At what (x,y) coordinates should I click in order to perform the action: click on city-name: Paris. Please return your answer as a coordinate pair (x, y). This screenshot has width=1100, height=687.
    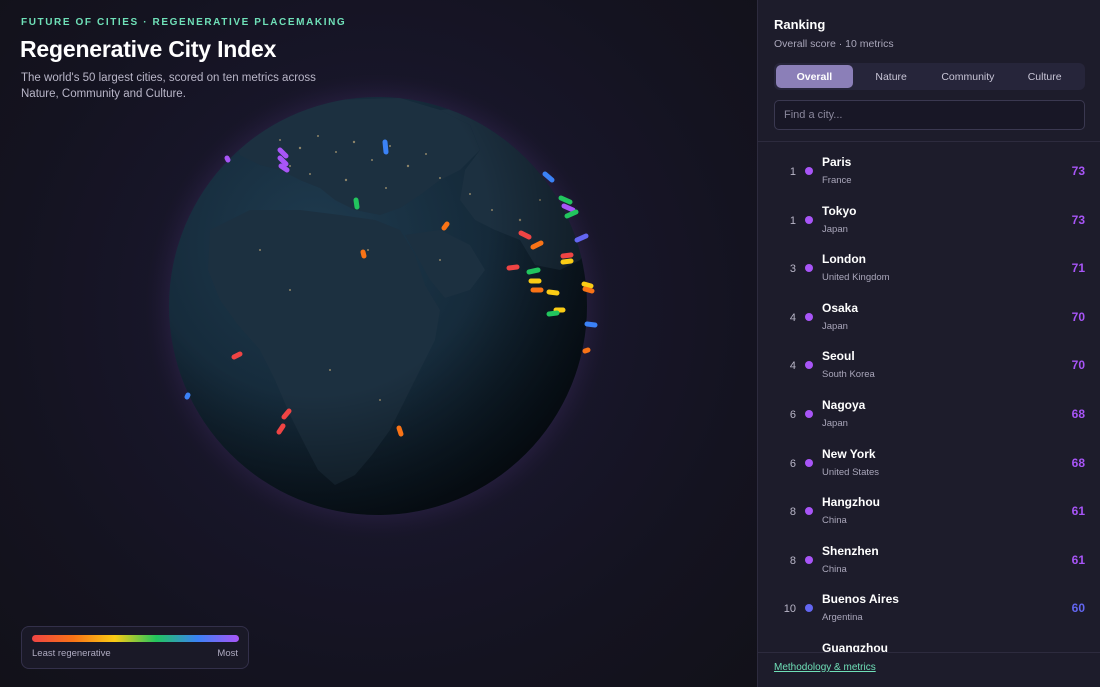
    Looking at the image, I should click on (837, 162).